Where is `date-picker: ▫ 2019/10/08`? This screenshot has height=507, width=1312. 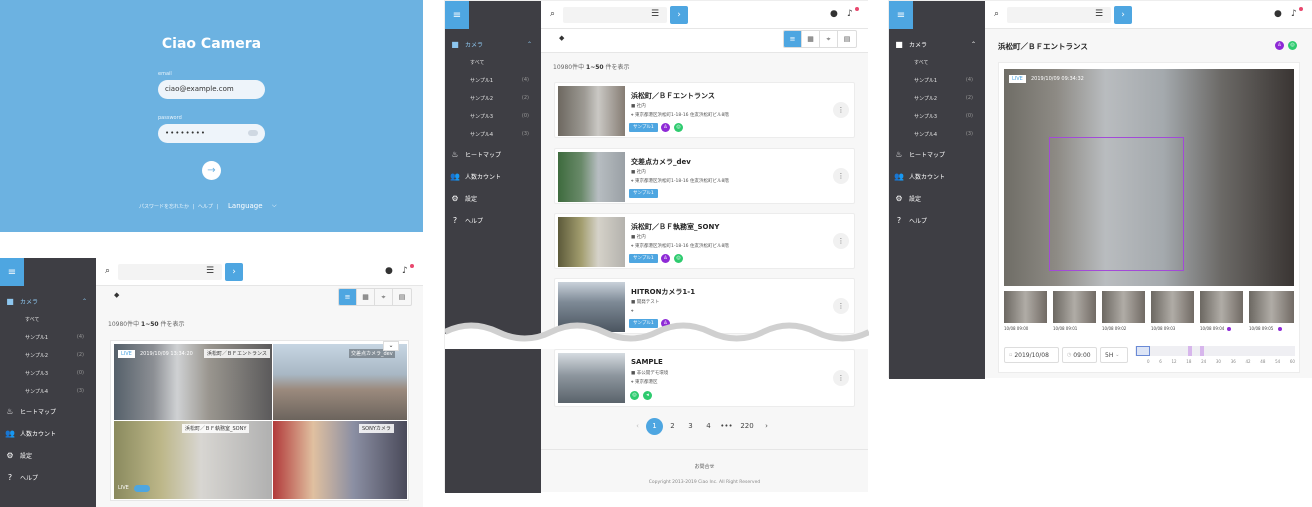 date-picker: ▫ 2019/10/08 is located at coordinates (1031, 355).